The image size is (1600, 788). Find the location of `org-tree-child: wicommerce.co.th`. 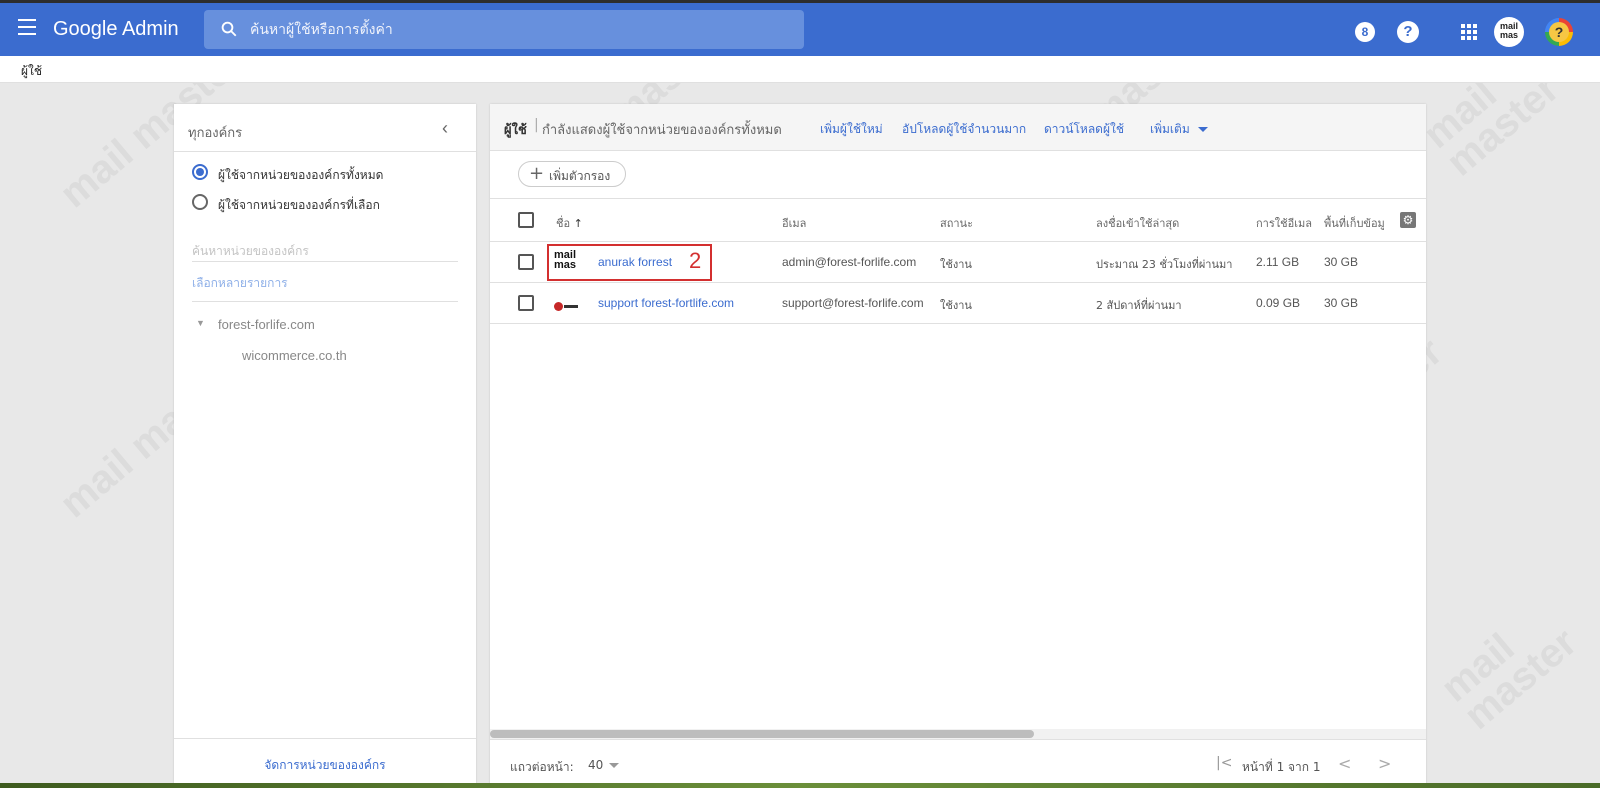

org-tree-child: wicommerce.co.th is located at coordinates (294, 355).